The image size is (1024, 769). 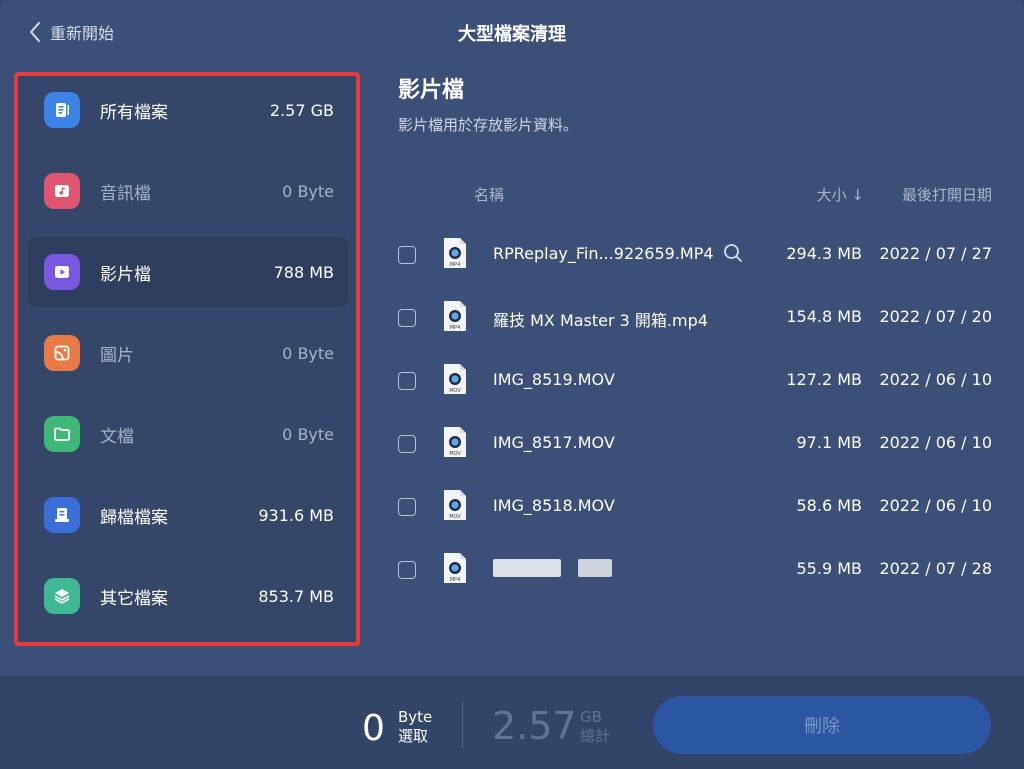 What do you see at coordinates (188, 353) in the screenshot?
I see `sidebar-item-images: 圖片 0 Byte` at bounding box center [188, 353].